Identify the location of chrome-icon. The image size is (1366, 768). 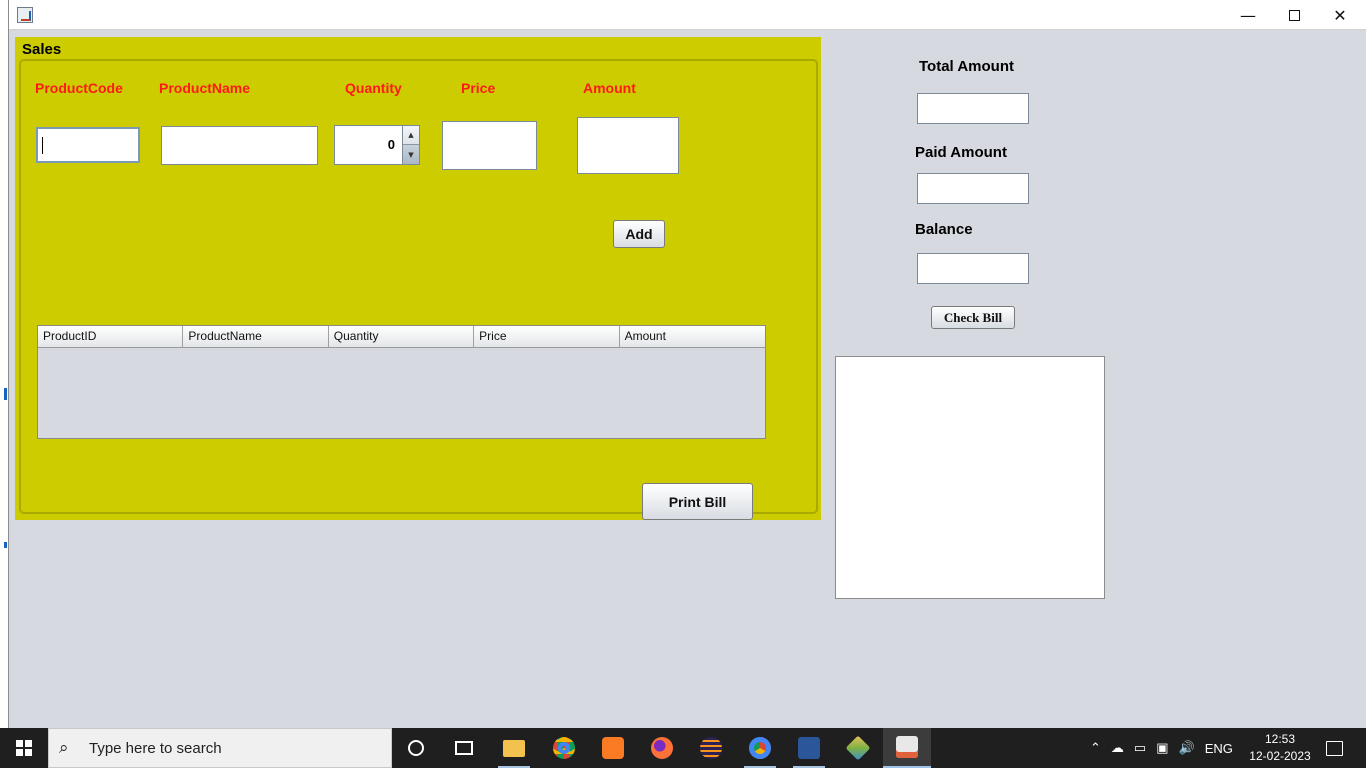
(564, 748).